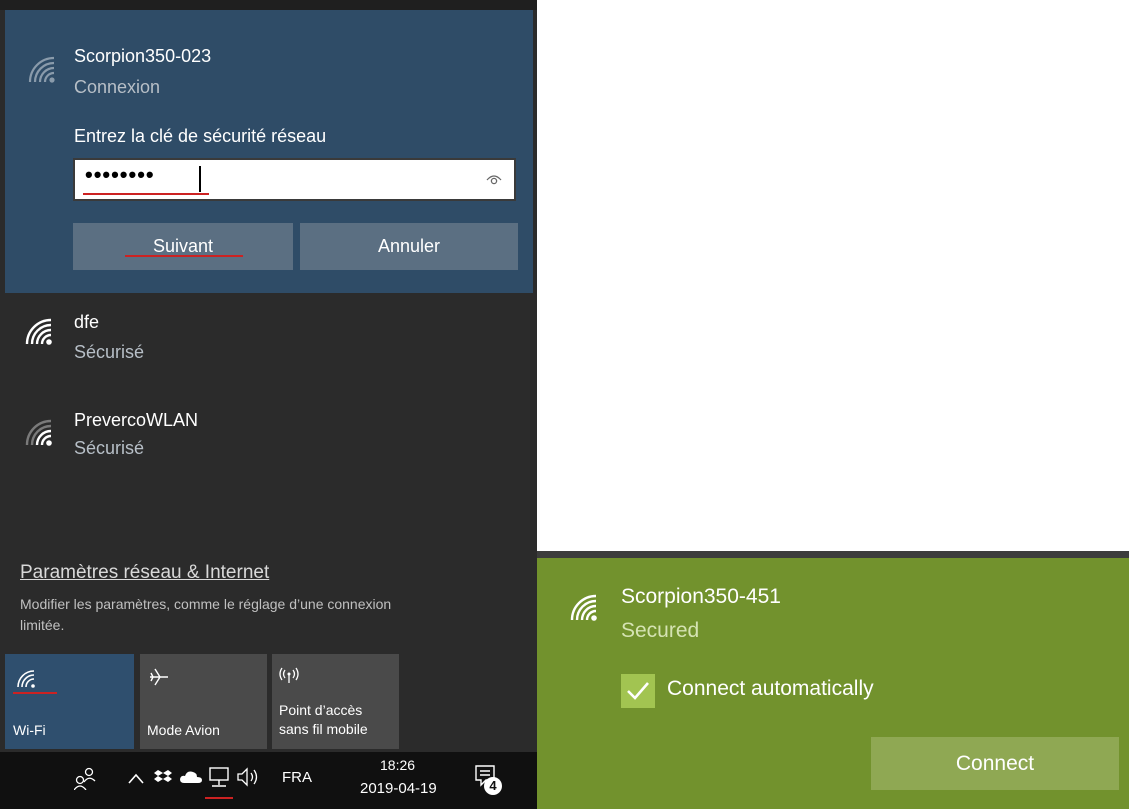 This screenshot has height=809, width=1129. I want to click on connect-button: Connect, so click(995, 763).